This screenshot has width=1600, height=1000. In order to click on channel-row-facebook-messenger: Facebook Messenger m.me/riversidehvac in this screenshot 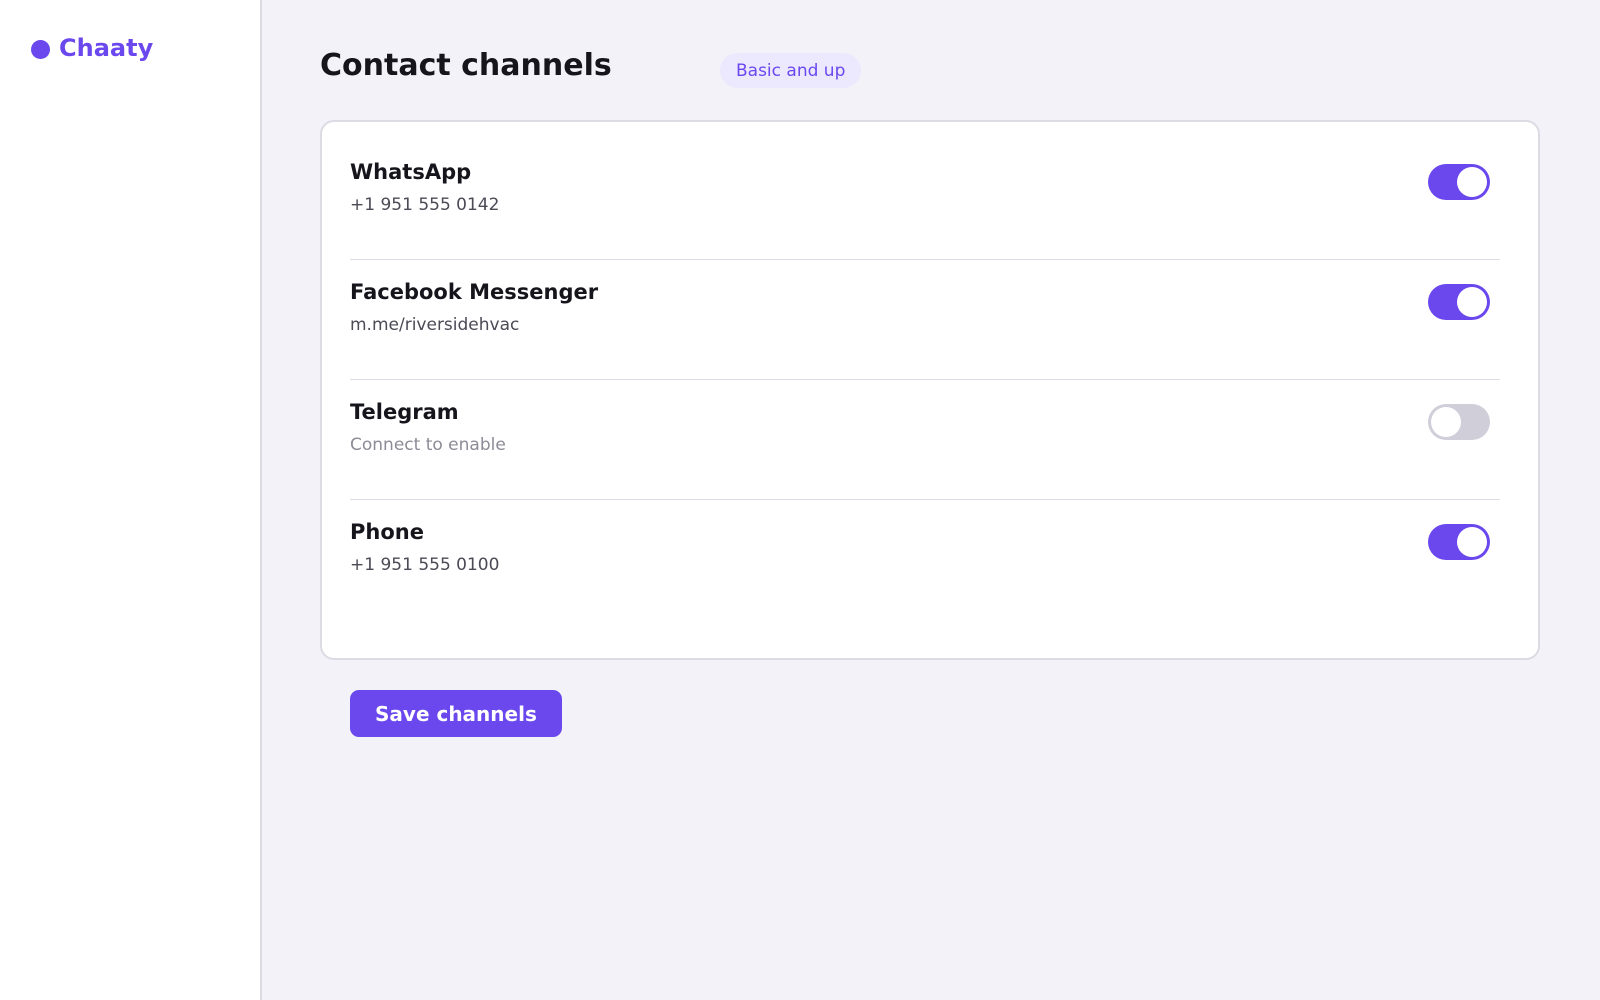, I will do `click(925, 320)`.